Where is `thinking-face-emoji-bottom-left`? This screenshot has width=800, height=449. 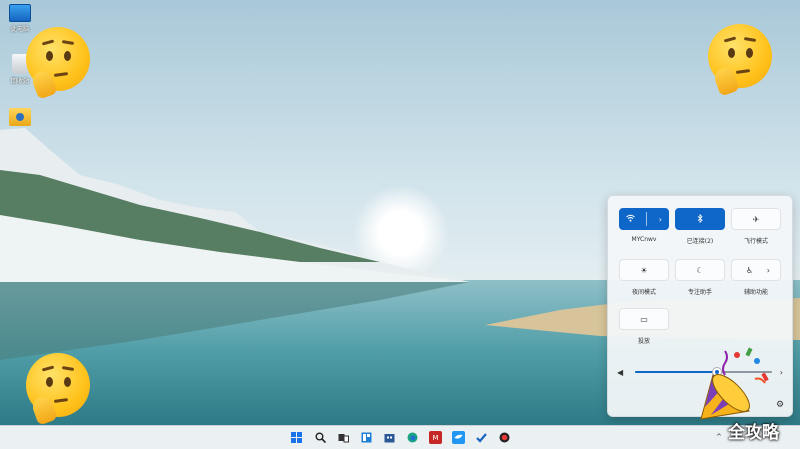 thinking-face-emoji-bottom-left is located at coordinates (58, 389).